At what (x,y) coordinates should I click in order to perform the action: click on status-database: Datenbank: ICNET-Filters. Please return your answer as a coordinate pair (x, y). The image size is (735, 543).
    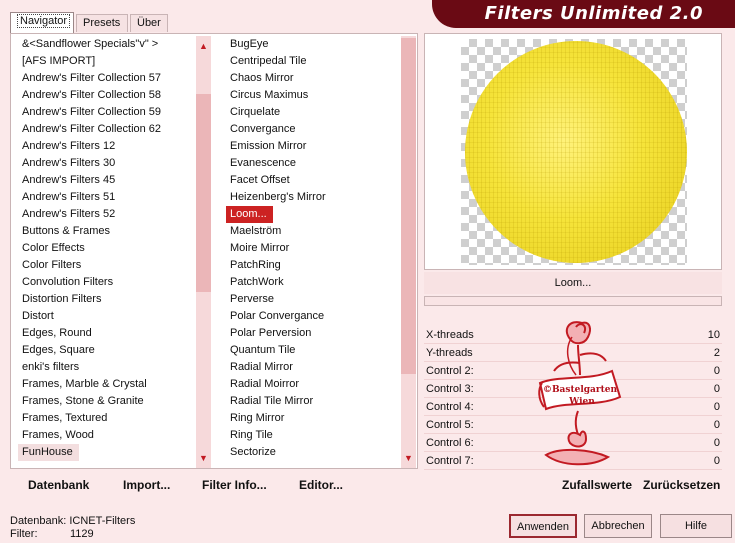
    Looking at the image, I should click on (73, 521).